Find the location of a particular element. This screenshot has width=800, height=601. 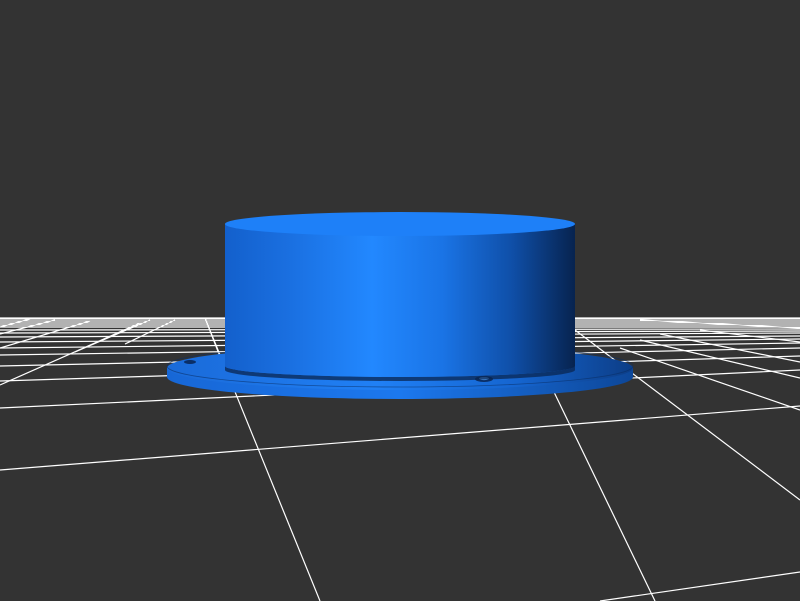

cup-body is located at coordinates (400, 300).